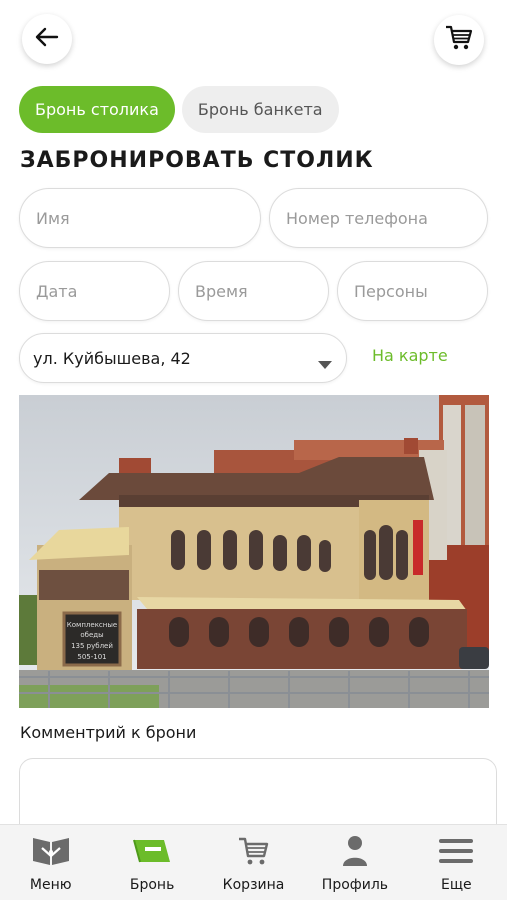 The image size is (507, 900). I want to click on time-placeholder: Время, so click(221, 291).